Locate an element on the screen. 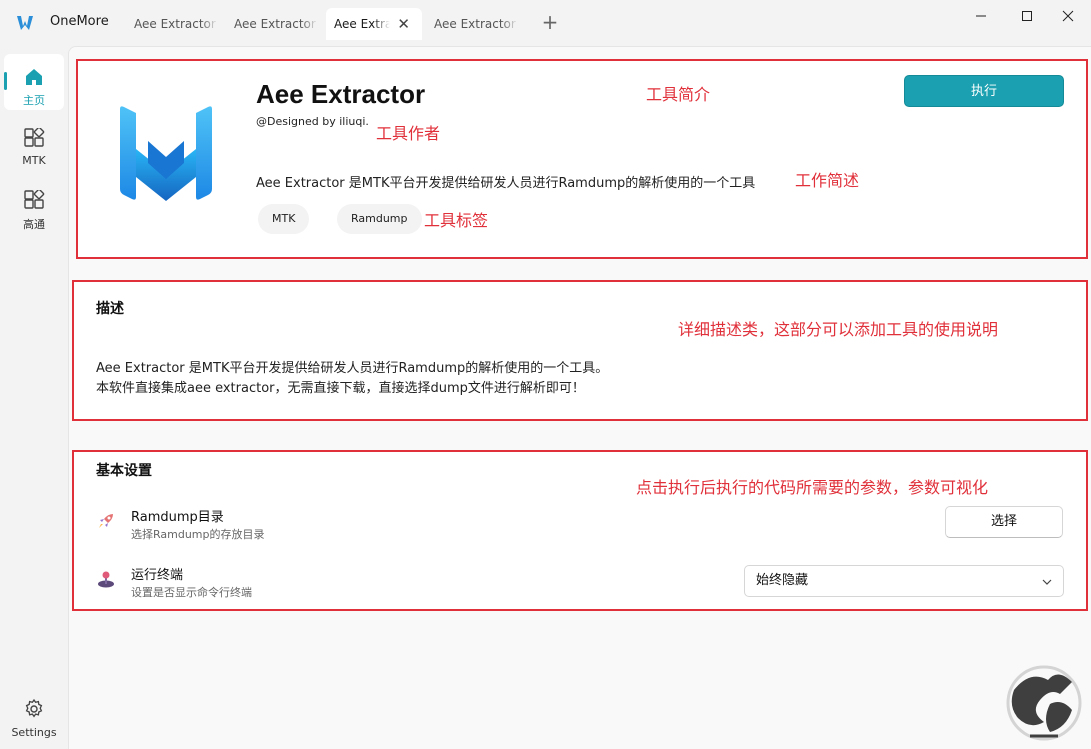  ramdump-dir-title: Ramdump目录 is located at coordinates (177, 517).